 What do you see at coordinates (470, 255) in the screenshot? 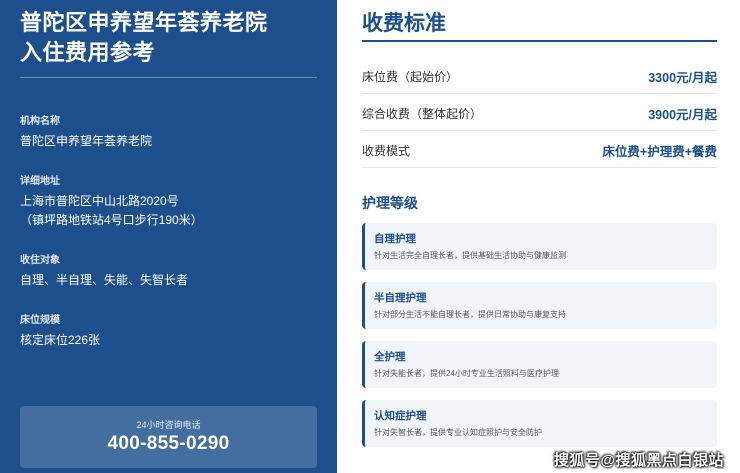
I see `care-desc: 针对生活完全自理长者，提供基础生活协助与健康监测` at bounding box center [470, 255].